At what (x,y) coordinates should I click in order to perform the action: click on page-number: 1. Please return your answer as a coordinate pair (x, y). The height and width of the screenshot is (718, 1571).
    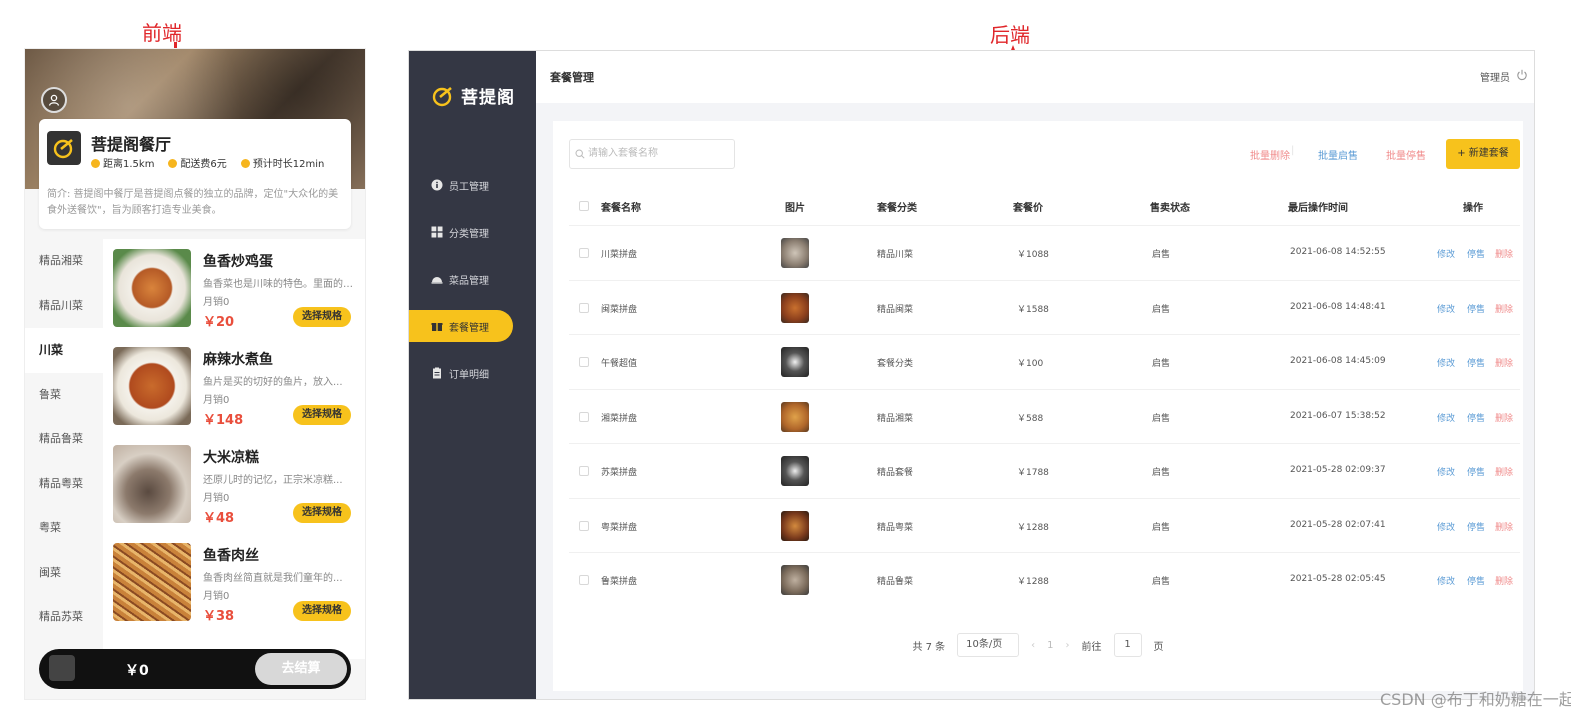
    Looking at the image, I should click on (1050, 645).